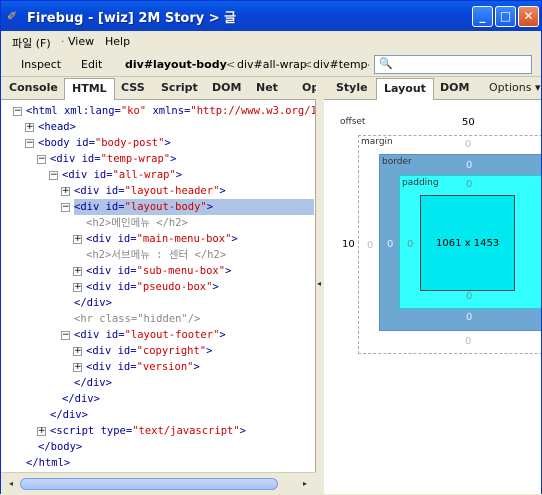 The image size is (542, 495). Describe the element at coordinates (319, 283) in the screenshot. I see `splitter-arrow-icon: ◂` at that location.